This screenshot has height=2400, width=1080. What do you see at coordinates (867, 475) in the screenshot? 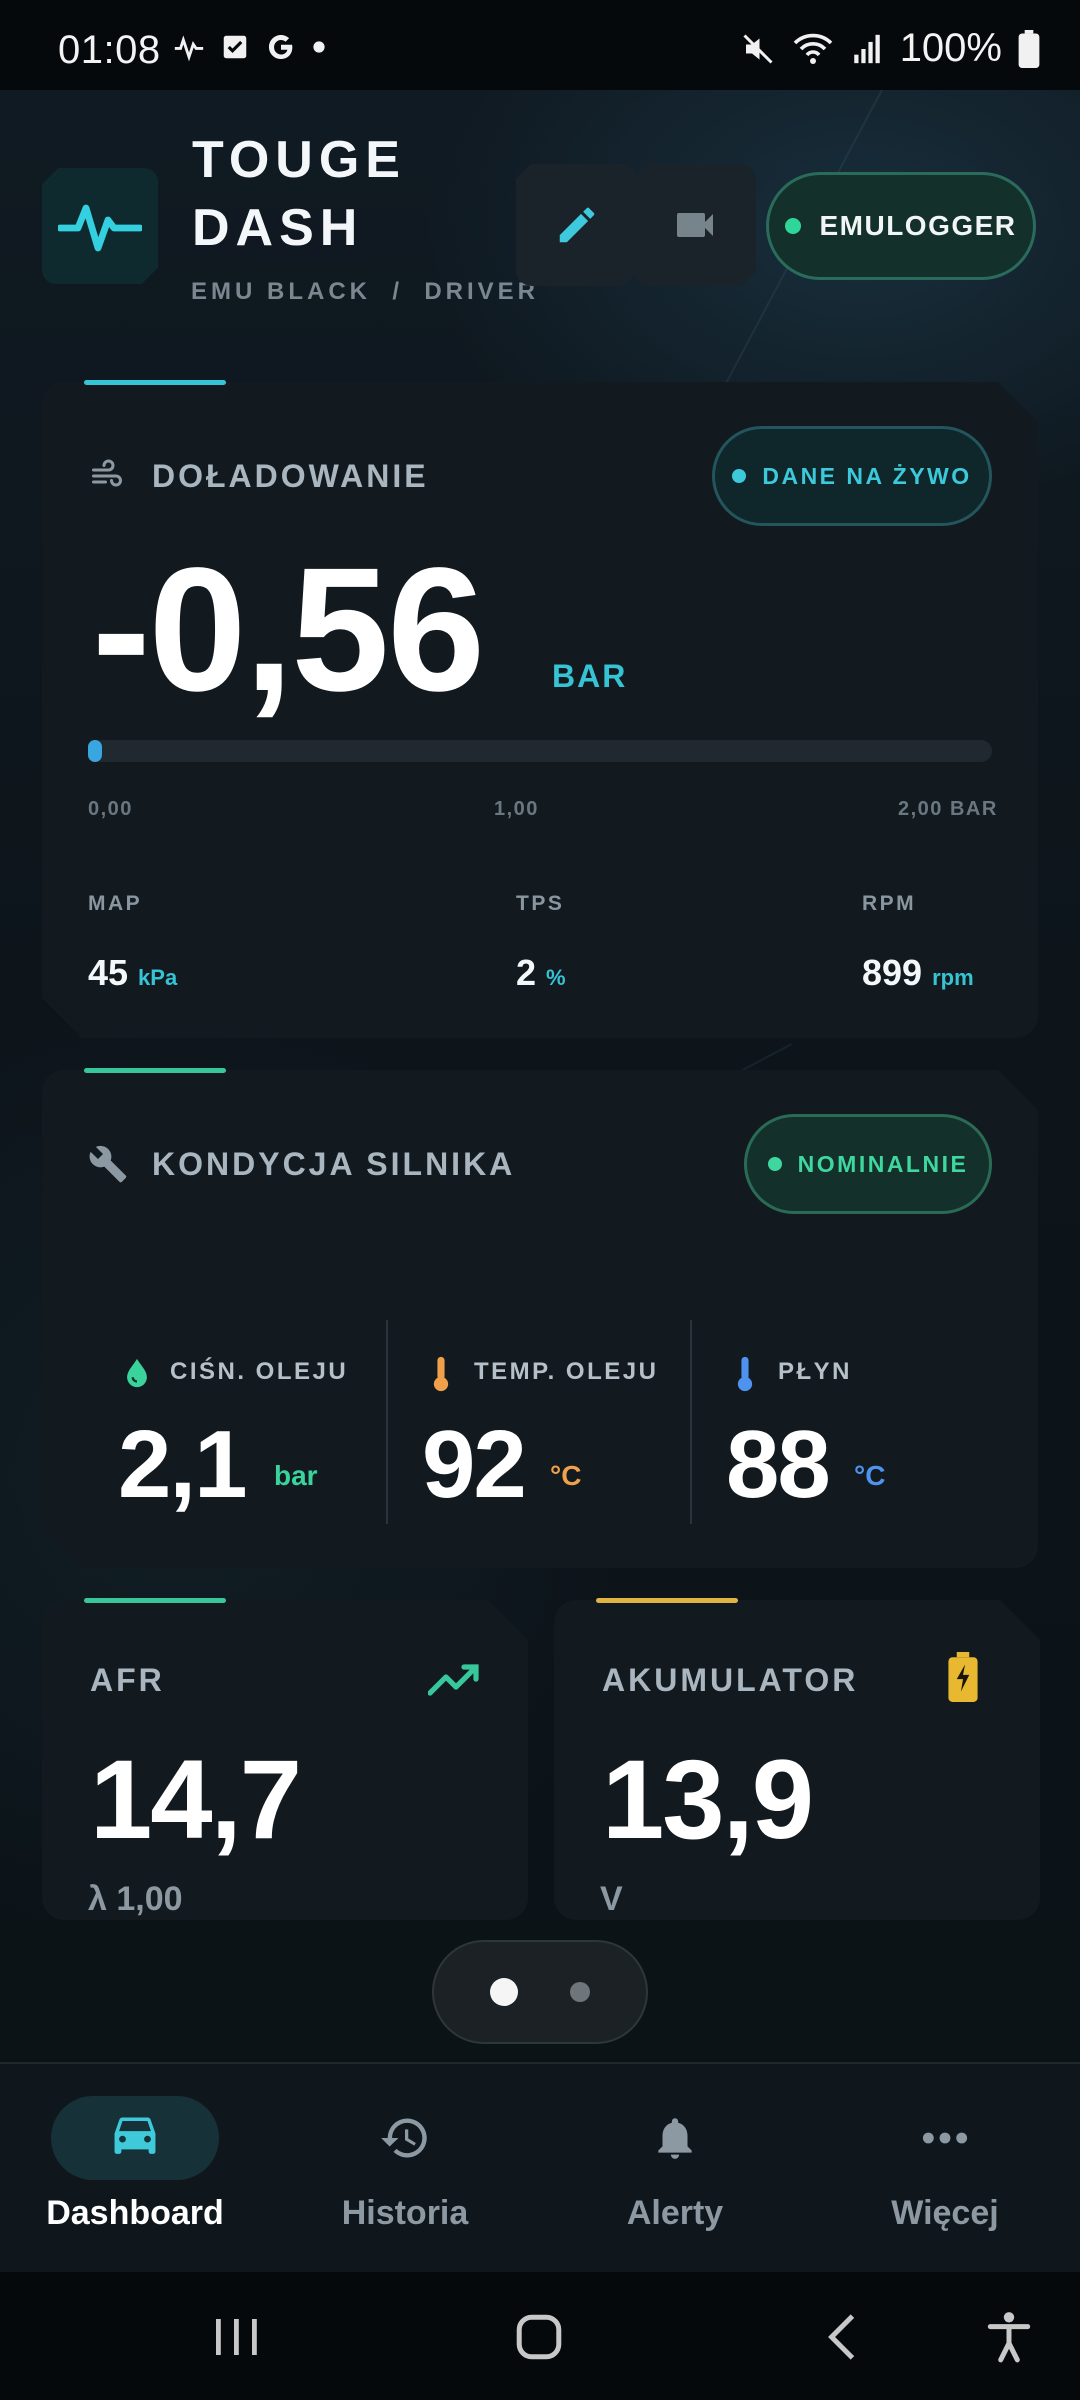
I see `live-data-label: DANE NA ŻYWO` at bounding box center [867, 475].